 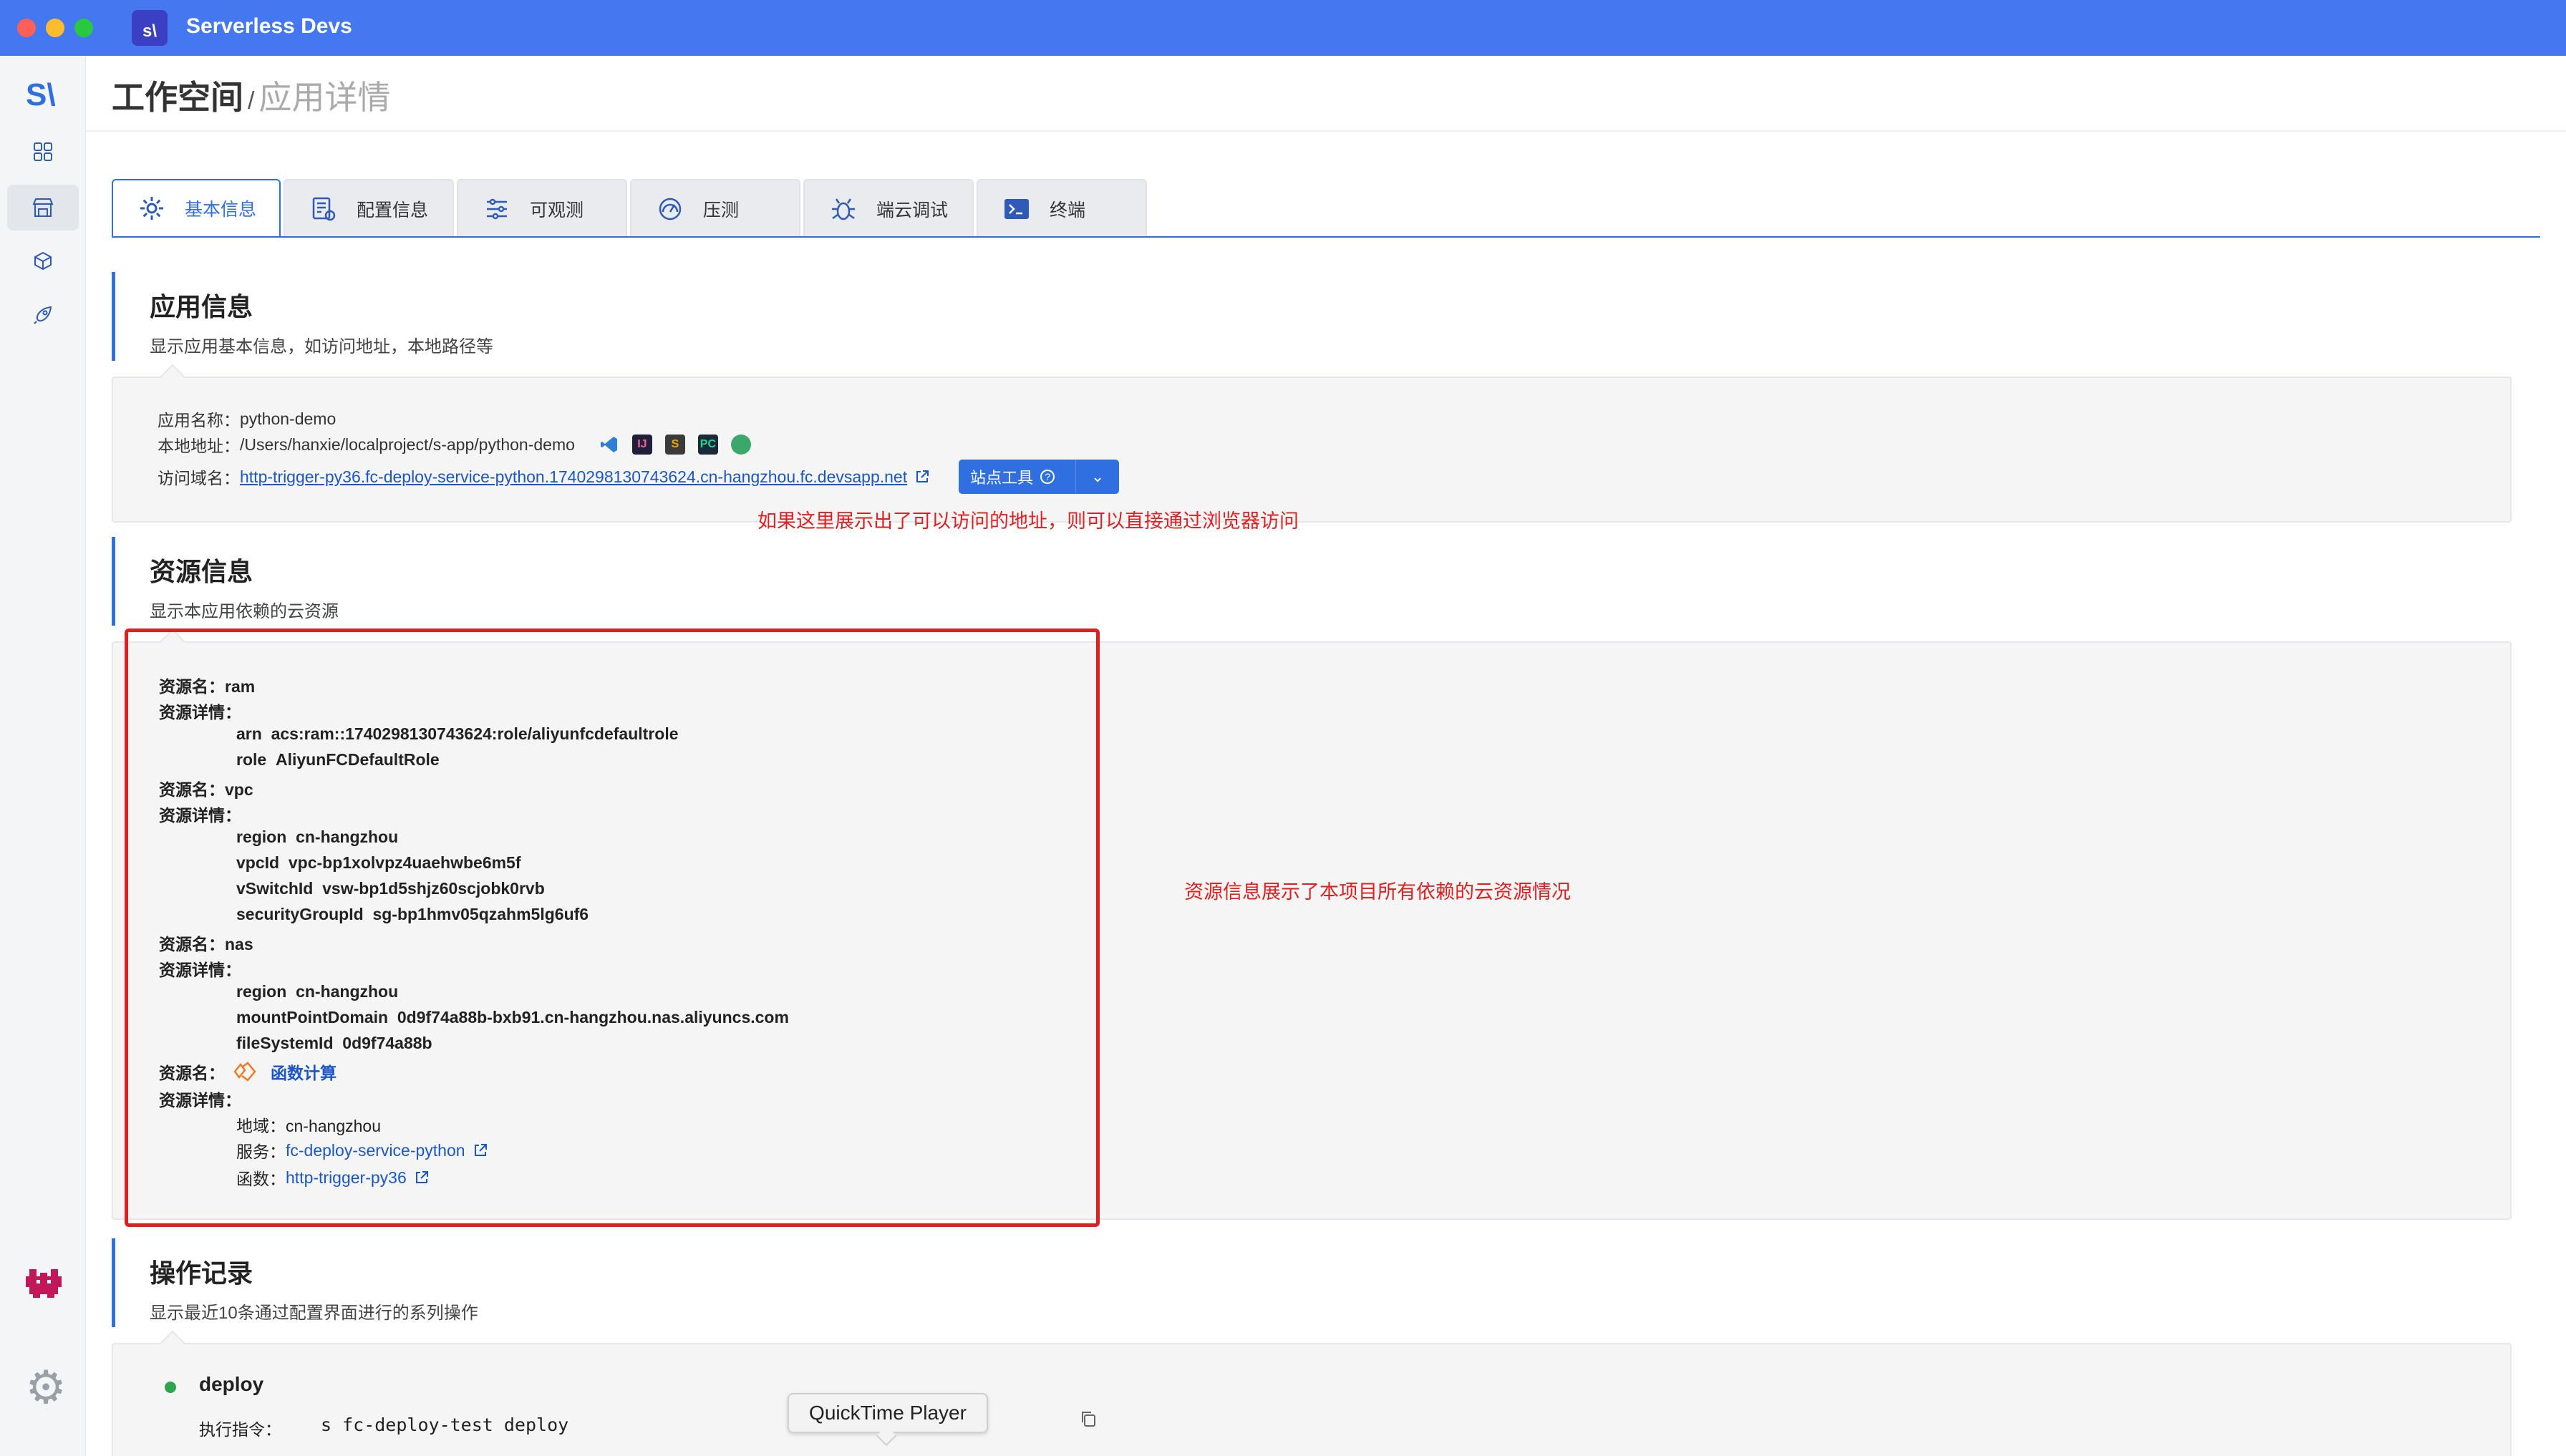 I want to click on app-info-title: 应用信息, so click(x=201, y=306).